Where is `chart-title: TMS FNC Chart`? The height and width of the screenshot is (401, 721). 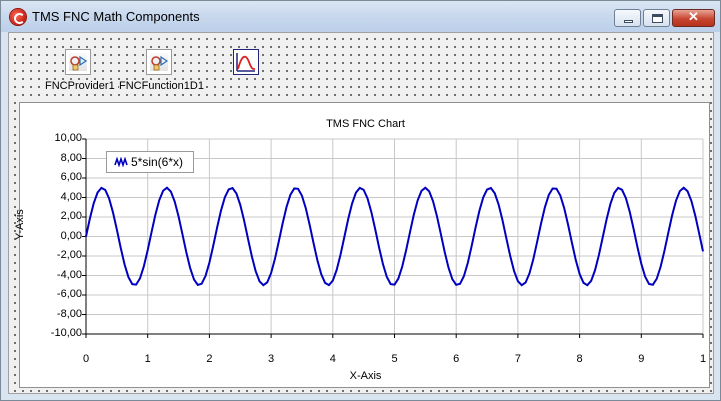 chart-title: TMS FNC Chart is located at coordinates (365, 124).